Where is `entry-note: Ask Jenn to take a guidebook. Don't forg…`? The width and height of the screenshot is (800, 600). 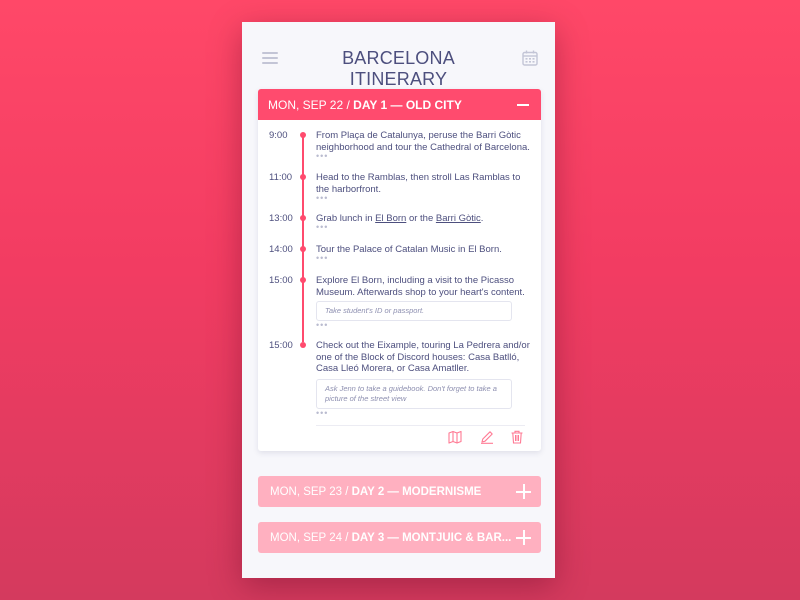 entry-note: Ask Jenn to take a guidebook. Don't forg… is located at coordinates (414, 394).